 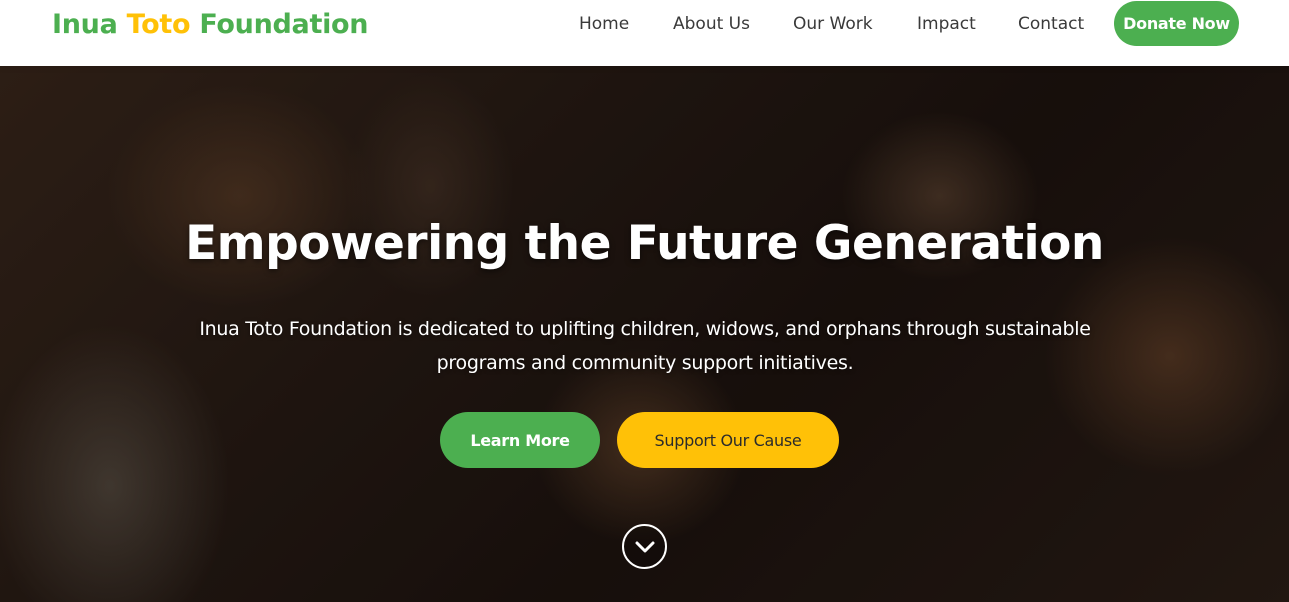 I want to click on donate-now-button: Donate Now, so click(x=1176, y=23).